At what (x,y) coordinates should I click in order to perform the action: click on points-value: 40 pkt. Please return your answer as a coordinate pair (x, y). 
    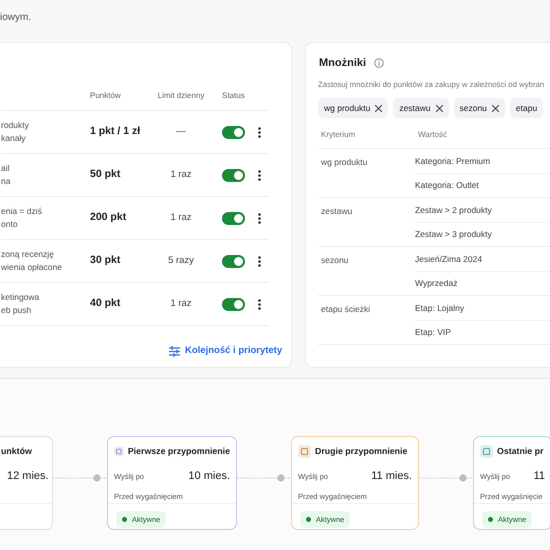
    Looking at the image, I should click on (105, 303).